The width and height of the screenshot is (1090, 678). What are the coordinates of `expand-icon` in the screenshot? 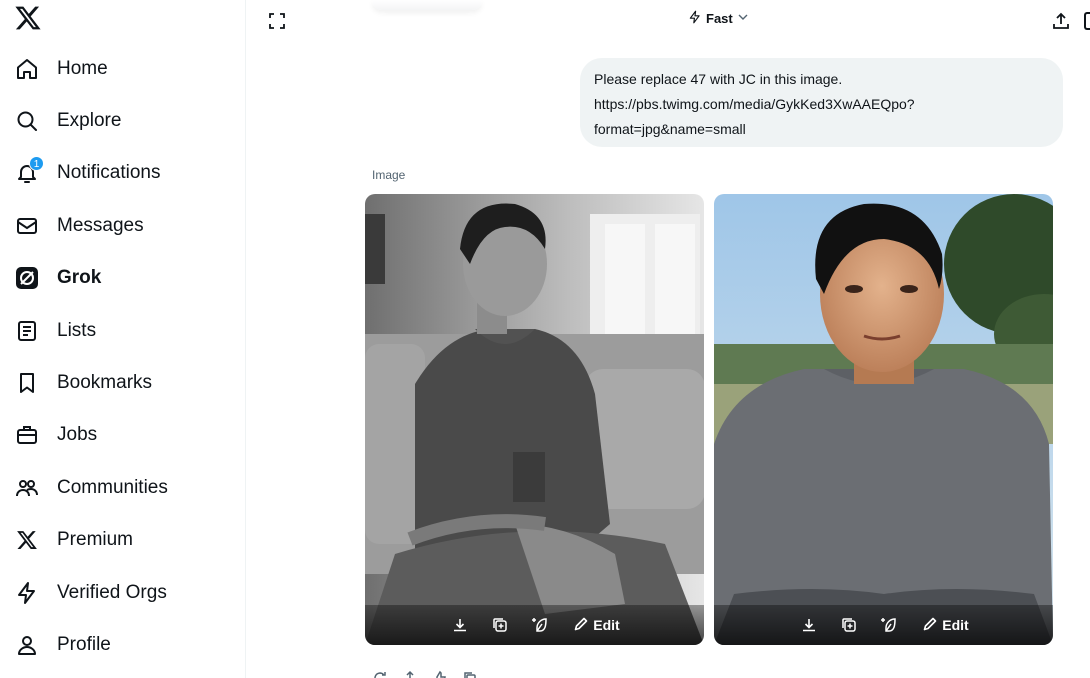 It's located at (277, 21).